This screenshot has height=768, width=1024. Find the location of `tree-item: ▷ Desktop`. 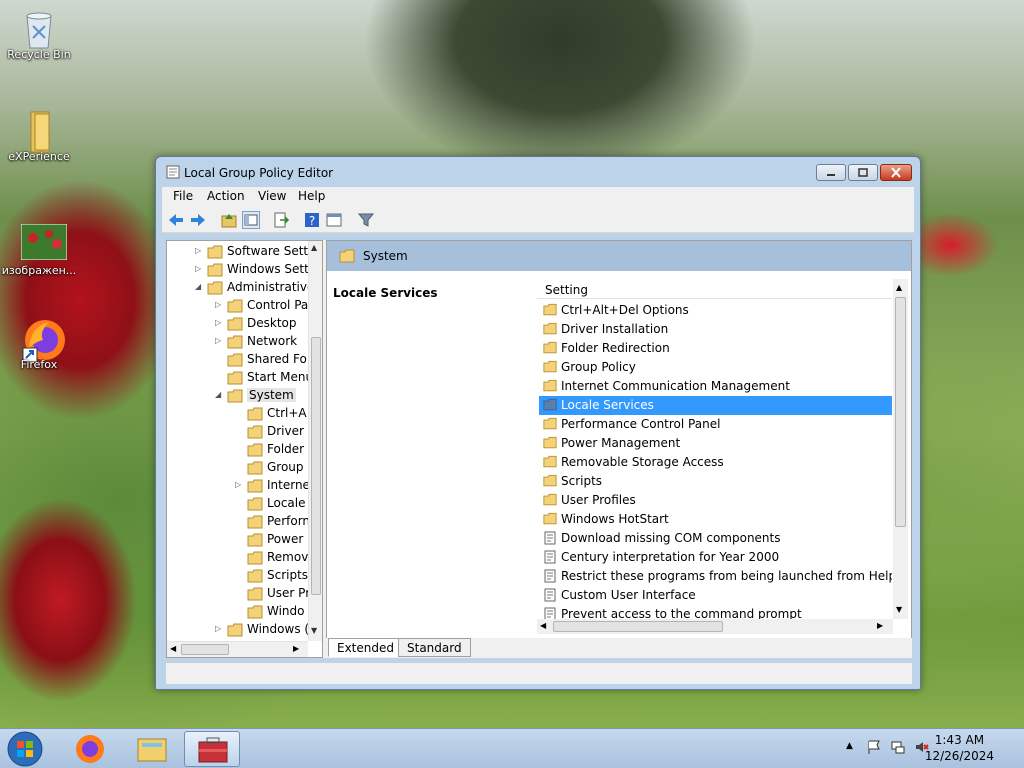

tree-item: ▷ Desktop is located at coordinates (261, 324).